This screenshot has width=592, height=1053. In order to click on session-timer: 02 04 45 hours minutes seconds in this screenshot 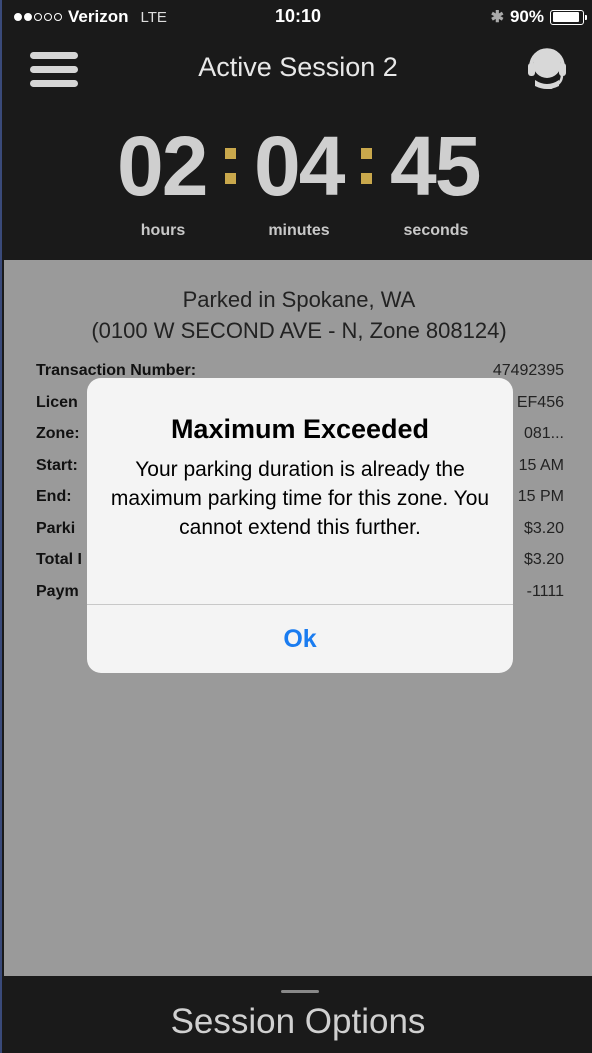, I will do `click(297, 178)`.